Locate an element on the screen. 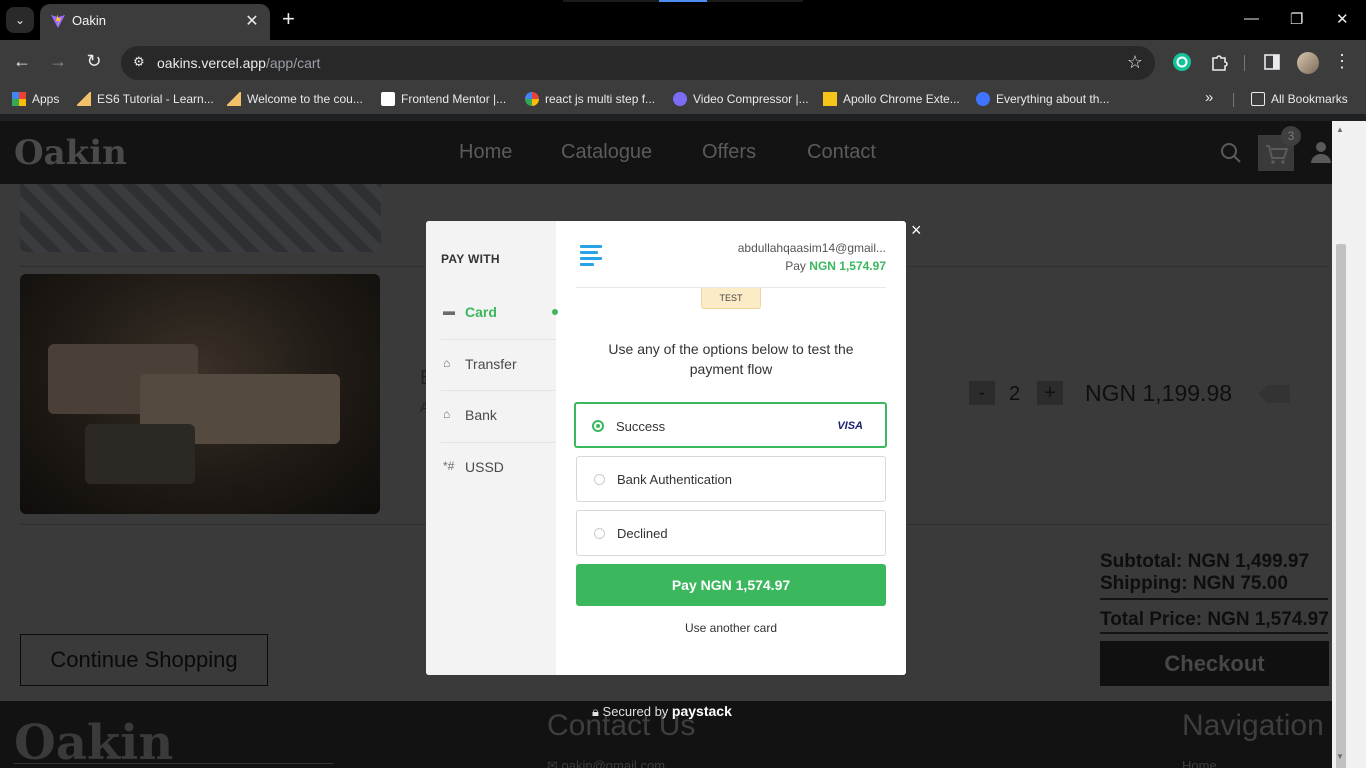 The height and width of the screenshot is (768, 1366). search-icon is located at coordinates (1231, 153).